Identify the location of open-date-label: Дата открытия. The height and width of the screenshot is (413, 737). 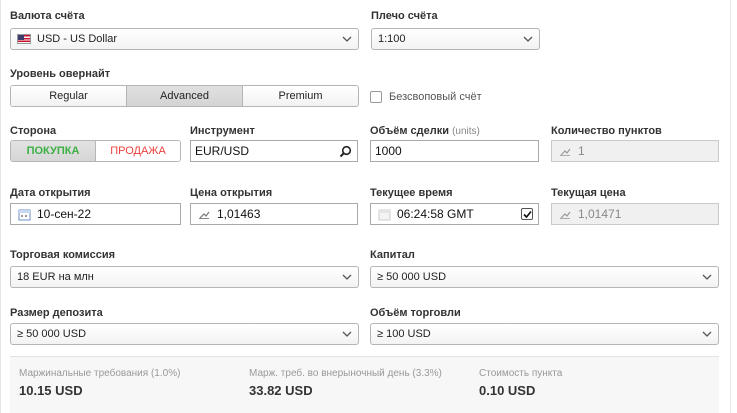
(50, 193).